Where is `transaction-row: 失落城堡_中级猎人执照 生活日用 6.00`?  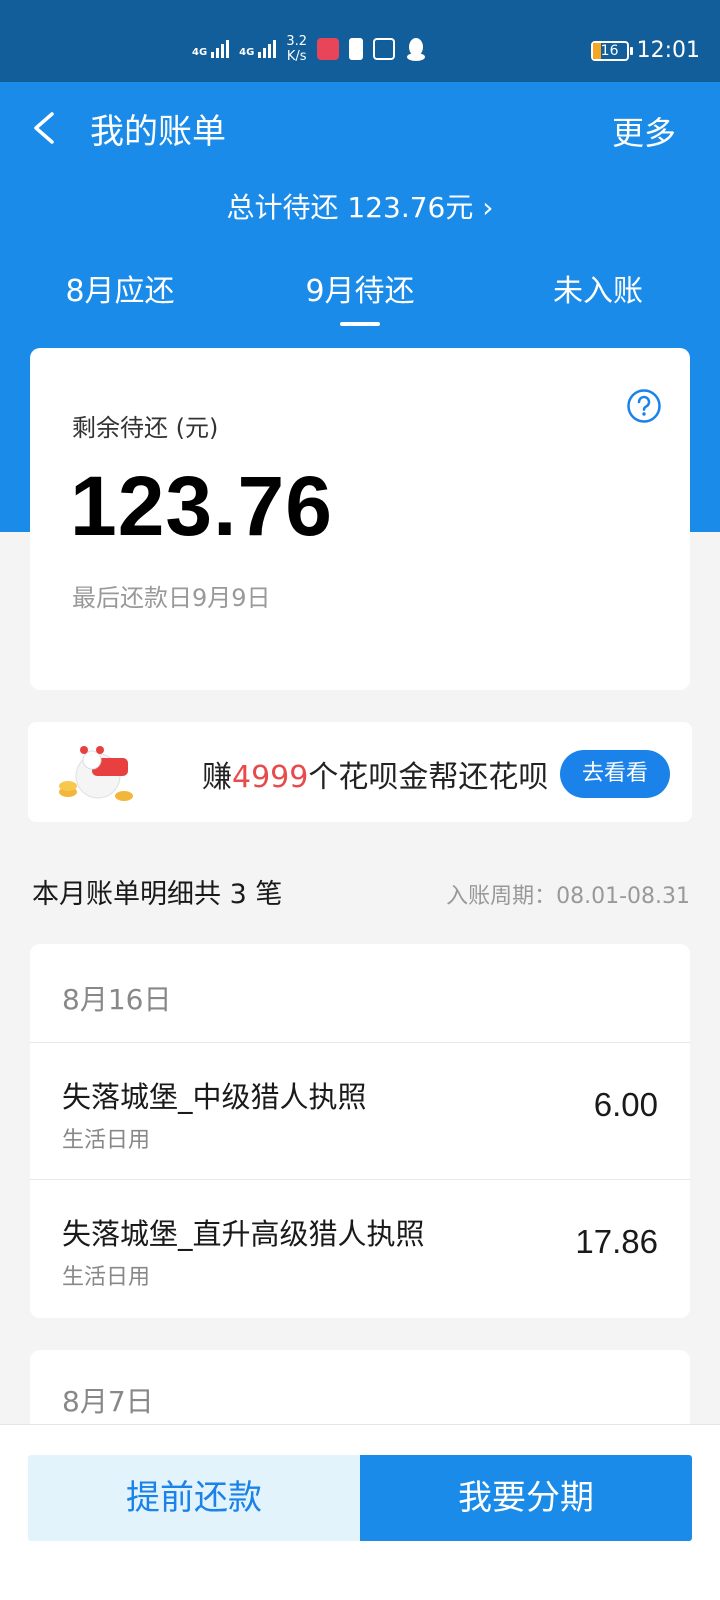 transaction-row: 失落城堡_中级猎人执照 生活日用 6.00 is located at coordinates (360, 1110).